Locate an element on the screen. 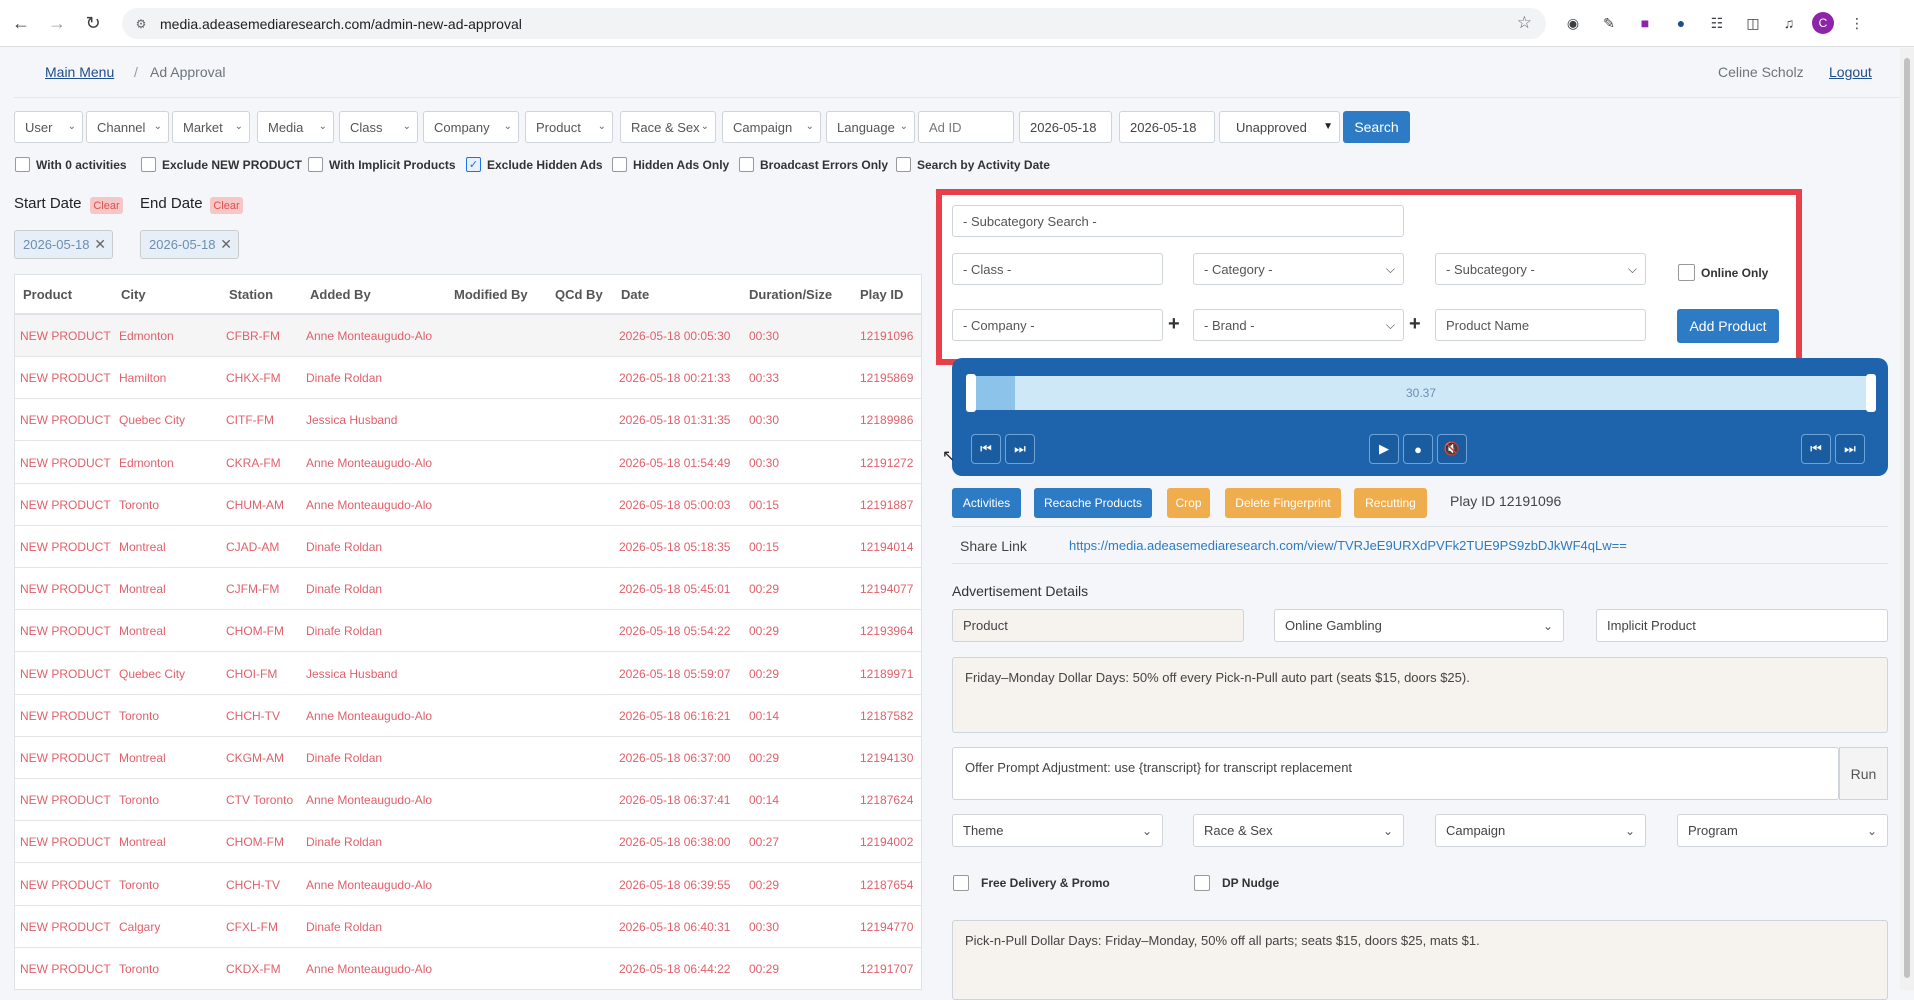 This screenshot has width=1914, height=1000. recutting-button: Recutting is located at coordinates (1390, 503).